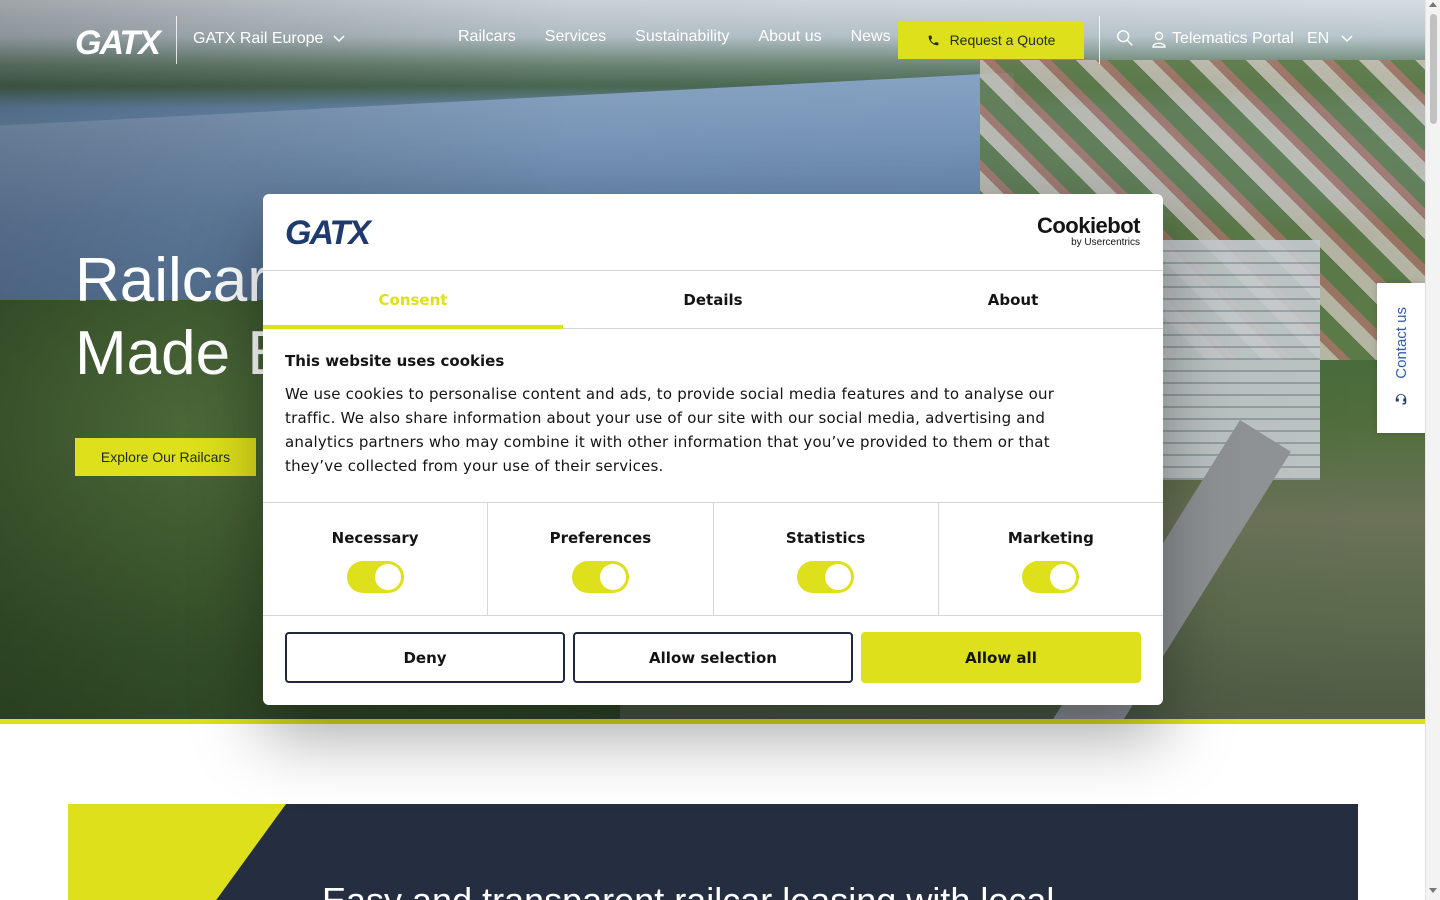  Describe the element at coordinates (258, 38) in the screenshot. I see `region-label: GATX Rail Europe` at that location.